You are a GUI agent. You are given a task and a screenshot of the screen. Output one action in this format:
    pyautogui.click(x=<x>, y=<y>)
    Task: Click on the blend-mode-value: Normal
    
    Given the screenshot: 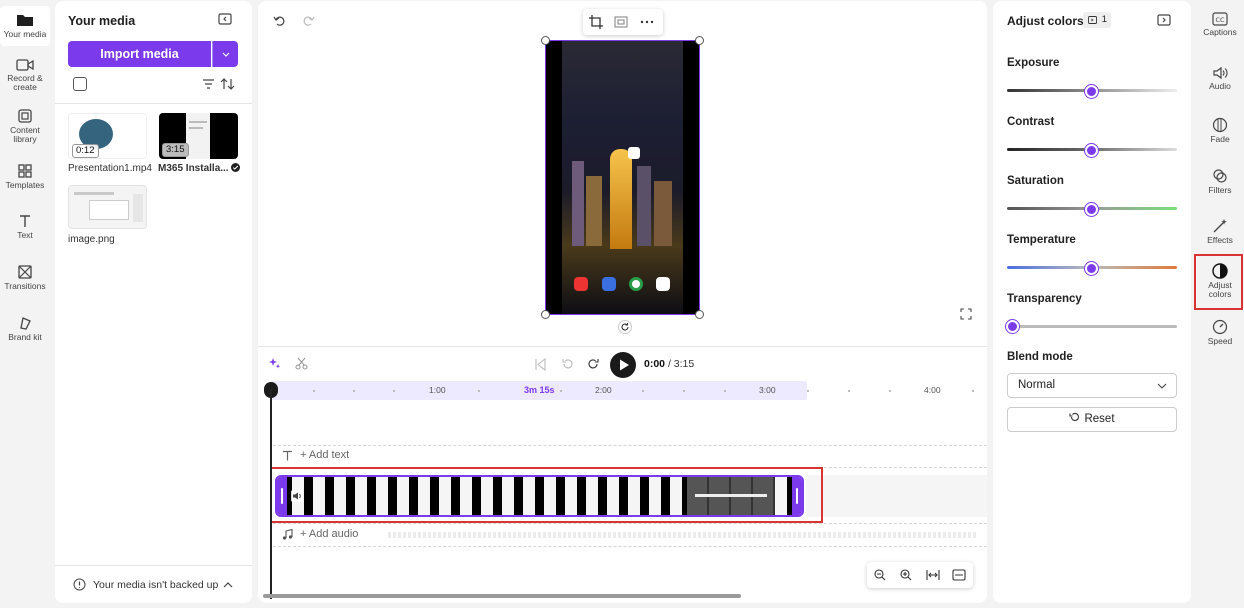 What is the action you would take?
    pyautogui.click(x=1037, y=385)
    